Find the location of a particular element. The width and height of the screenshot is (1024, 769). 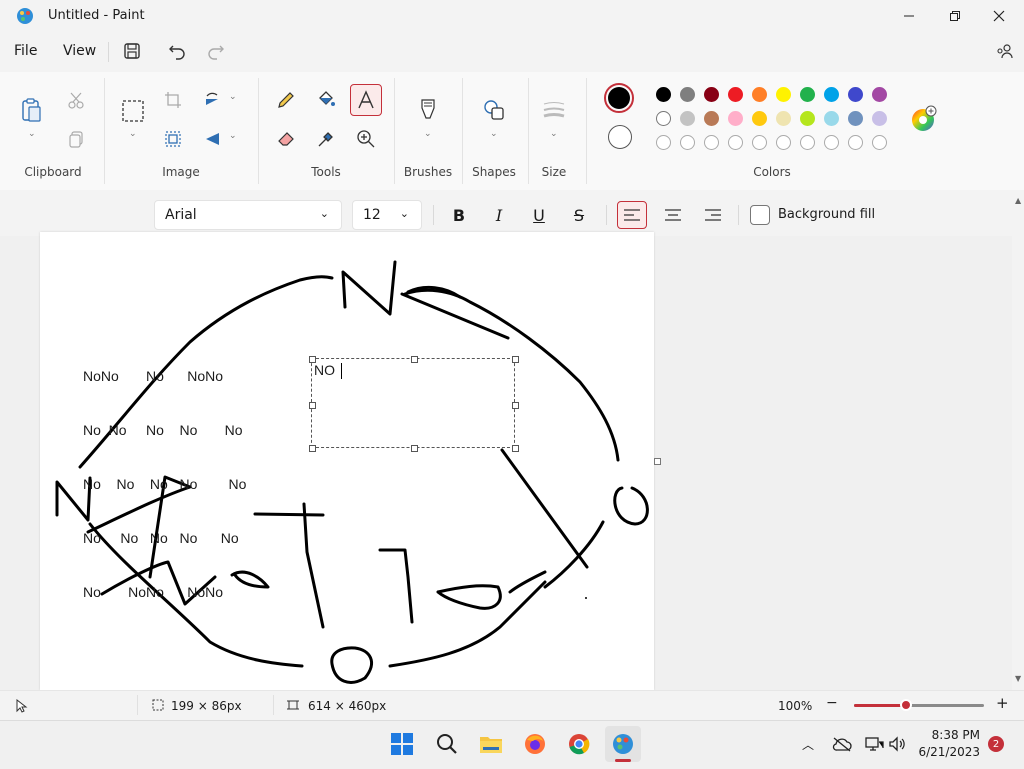

network-icon is located at coordinates (874, 744).